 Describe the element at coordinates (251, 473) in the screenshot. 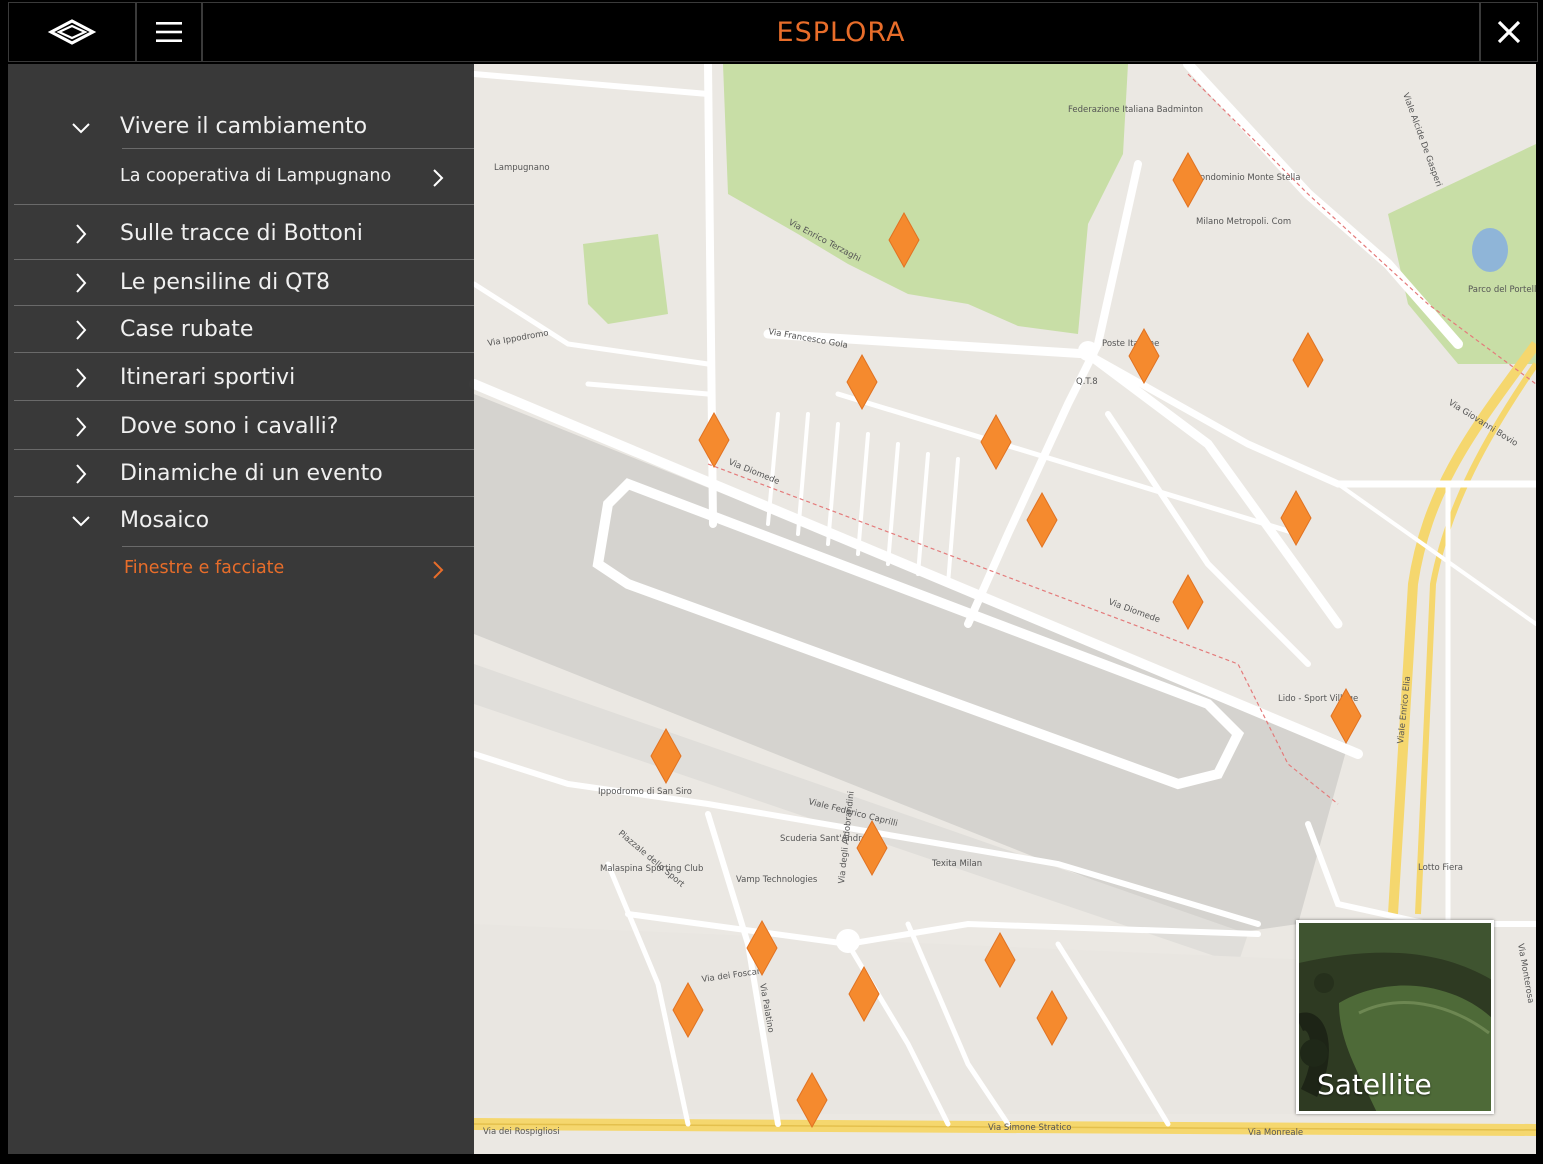

I see `sidebar-item-label: Dinamiche di un evento` at that location.